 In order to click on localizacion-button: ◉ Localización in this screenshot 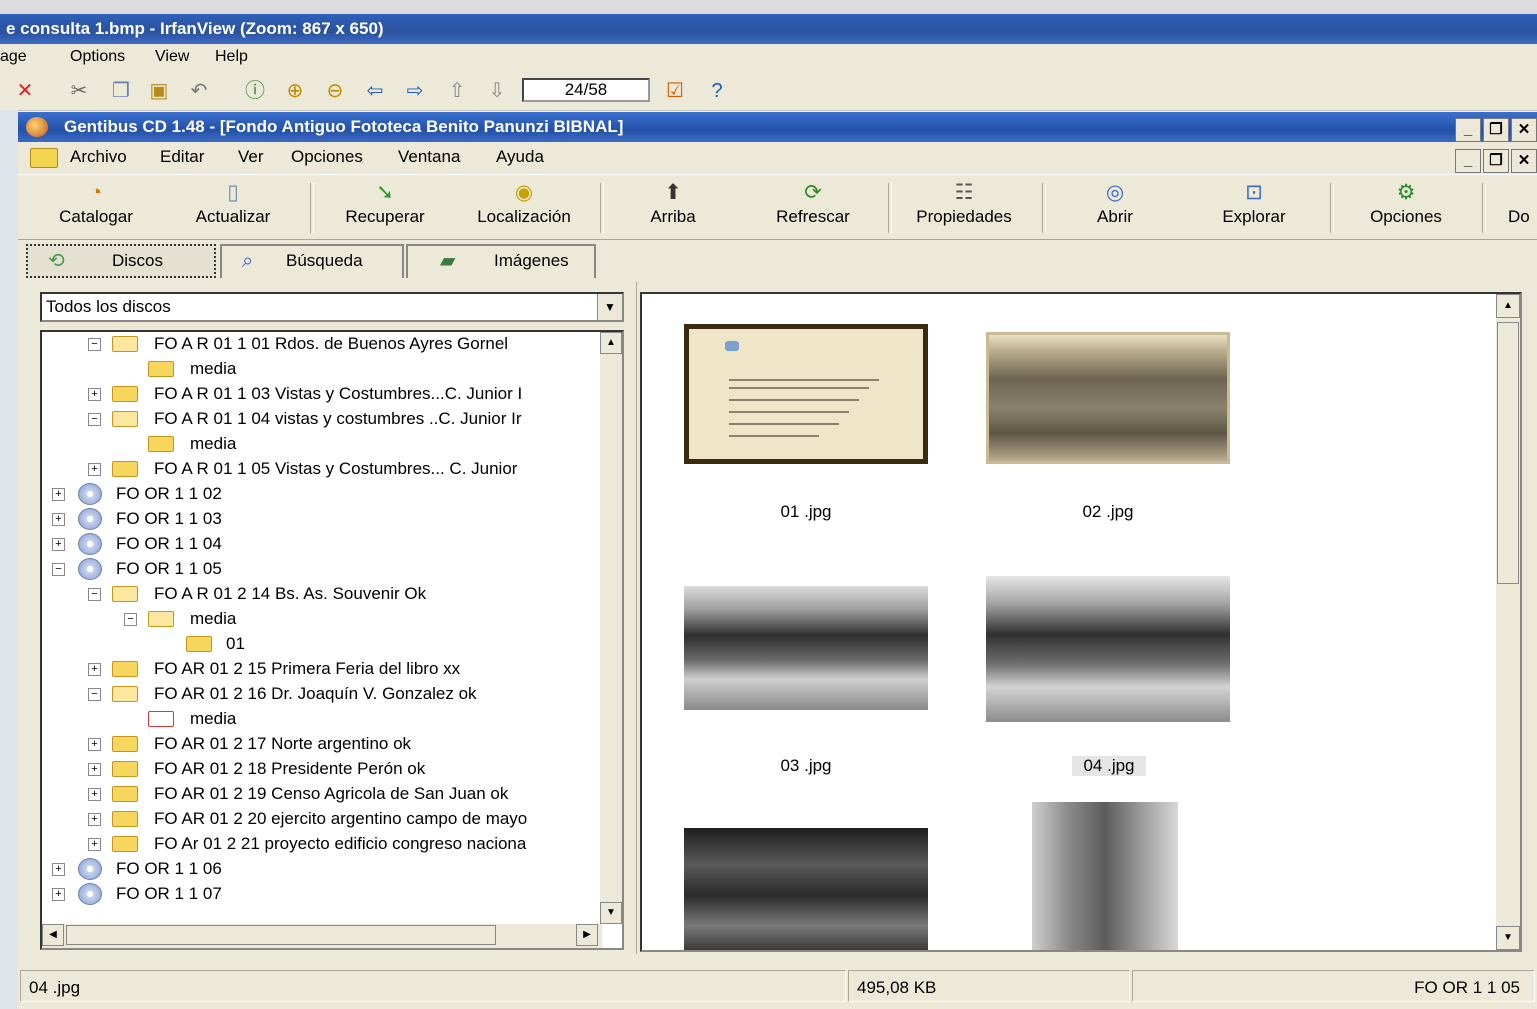, I will do `click(524, 207)`.